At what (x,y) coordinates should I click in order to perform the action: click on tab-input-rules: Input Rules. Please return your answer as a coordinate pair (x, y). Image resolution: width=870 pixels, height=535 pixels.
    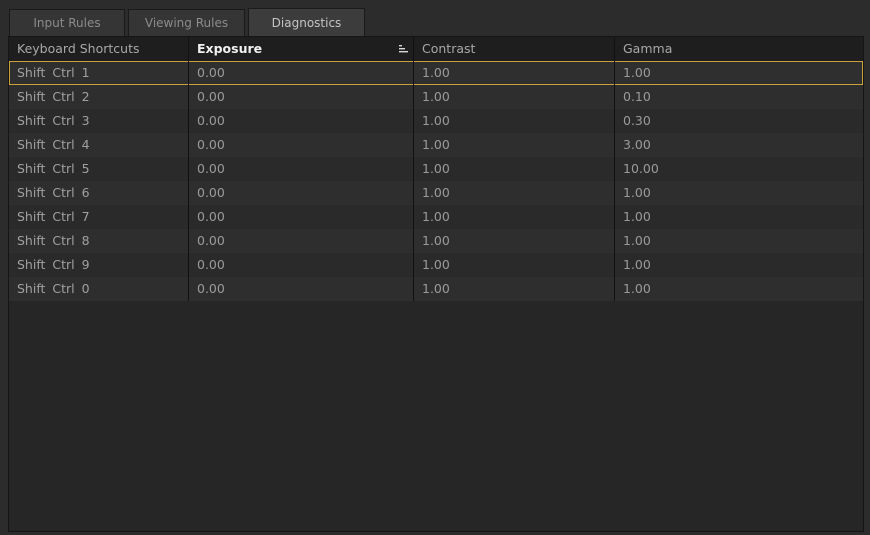
    Looking at the image, I should click on (67, 22).